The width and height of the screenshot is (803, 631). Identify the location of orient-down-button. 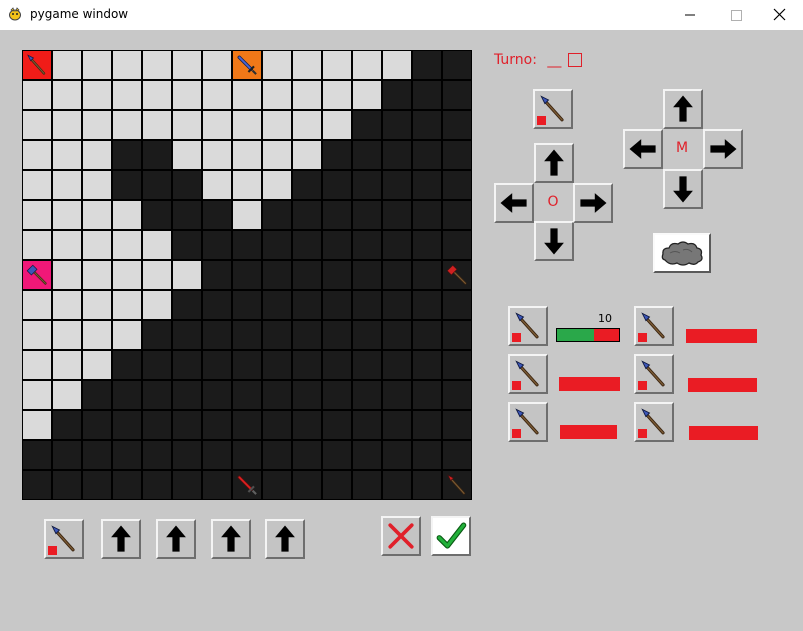
(554, 241).